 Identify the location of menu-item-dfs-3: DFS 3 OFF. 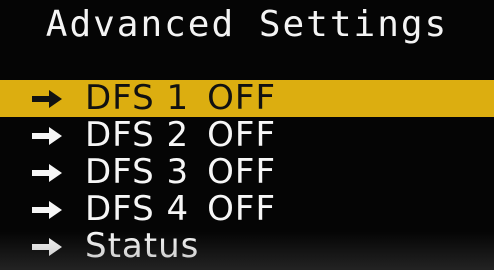
(247, 172).